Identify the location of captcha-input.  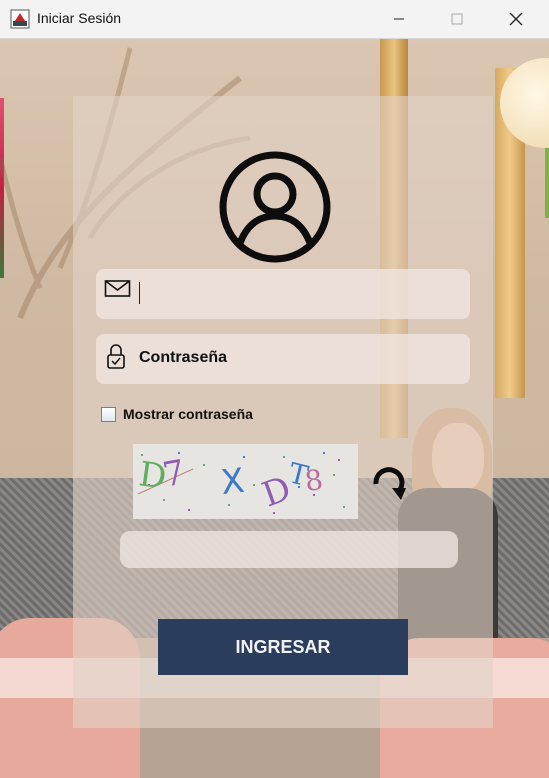
(289, 549).